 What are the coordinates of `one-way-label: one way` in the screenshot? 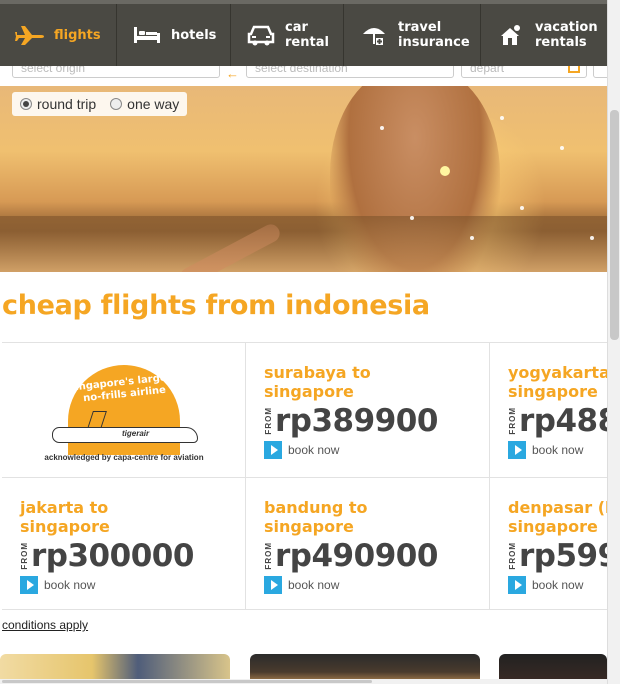 It's located at (153, 104).